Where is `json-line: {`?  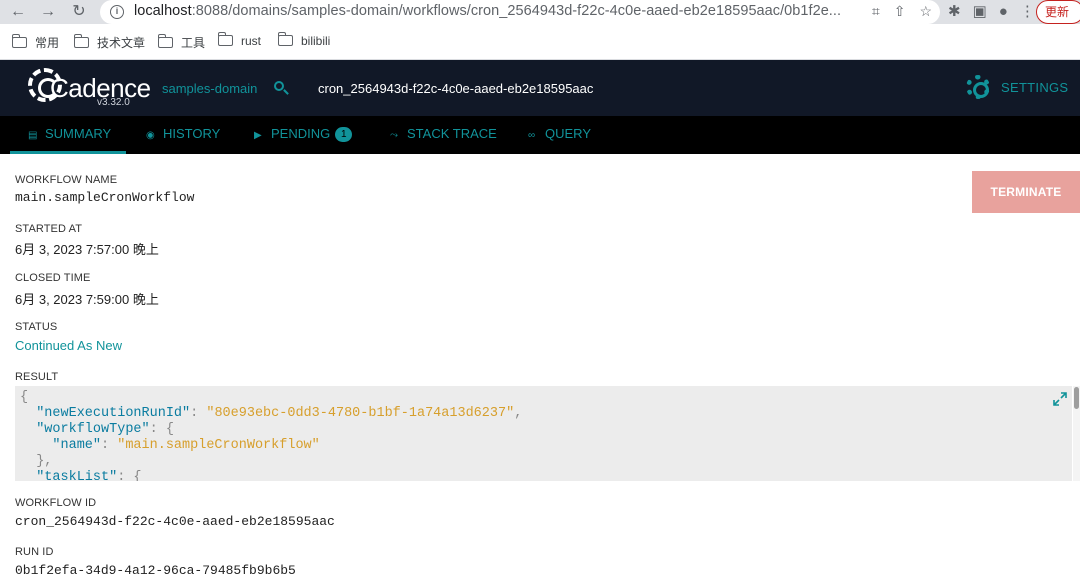
json-line: { is located at coordinates (24, 397).